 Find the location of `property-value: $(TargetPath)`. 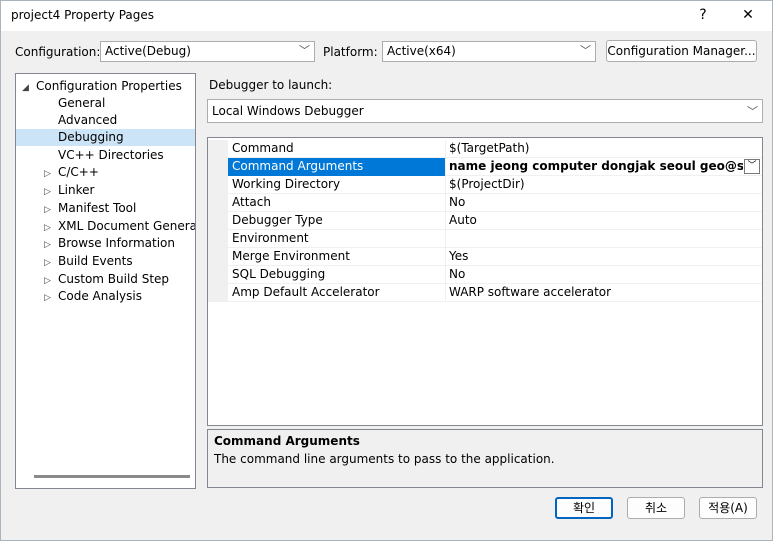

property-value: $(TargetPath) is located at coordinates (489, 148).